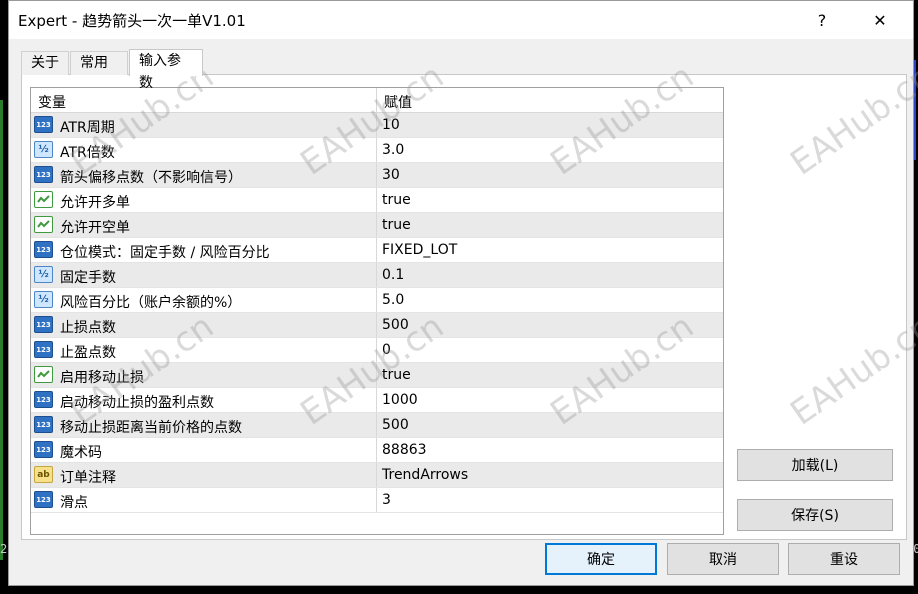 The width and height of the screenshot is (918, 594). I want to click on table-row: 123 滑点 3, so click(377, 500).